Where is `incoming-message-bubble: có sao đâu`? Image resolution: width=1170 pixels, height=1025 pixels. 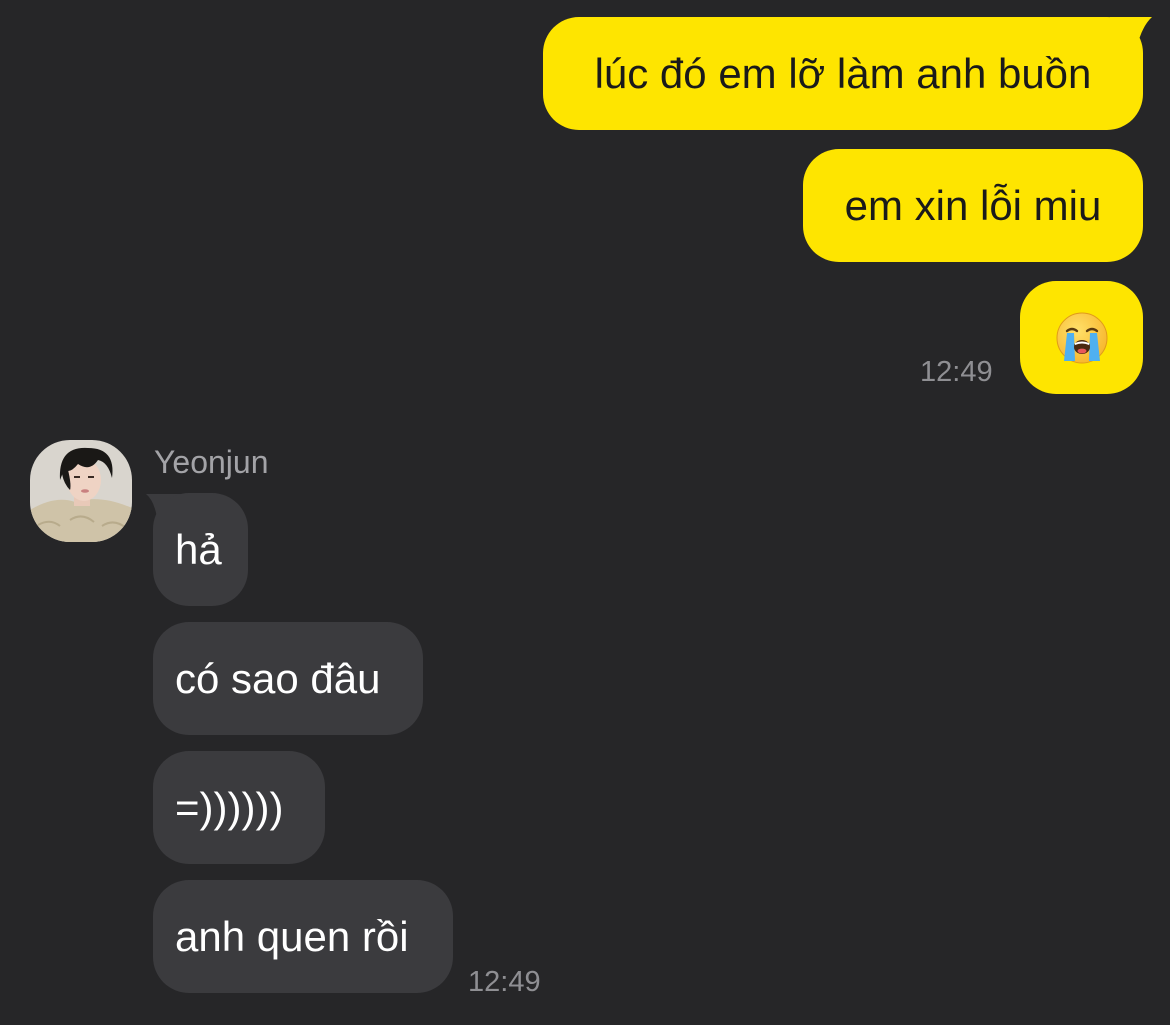
incoming-message-bubble: có sao đâu is located at coordinates (288, 678).